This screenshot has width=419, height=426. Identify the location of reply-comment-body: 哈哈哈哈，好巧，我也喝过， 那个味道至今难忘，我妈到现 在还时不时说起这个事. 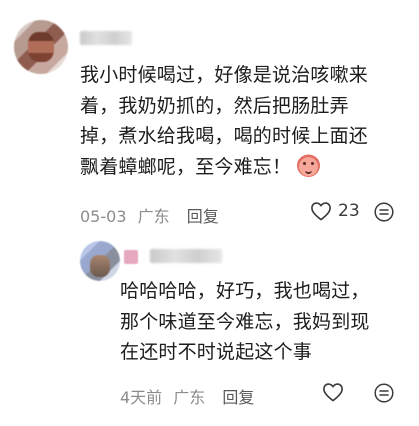
(245, 322).